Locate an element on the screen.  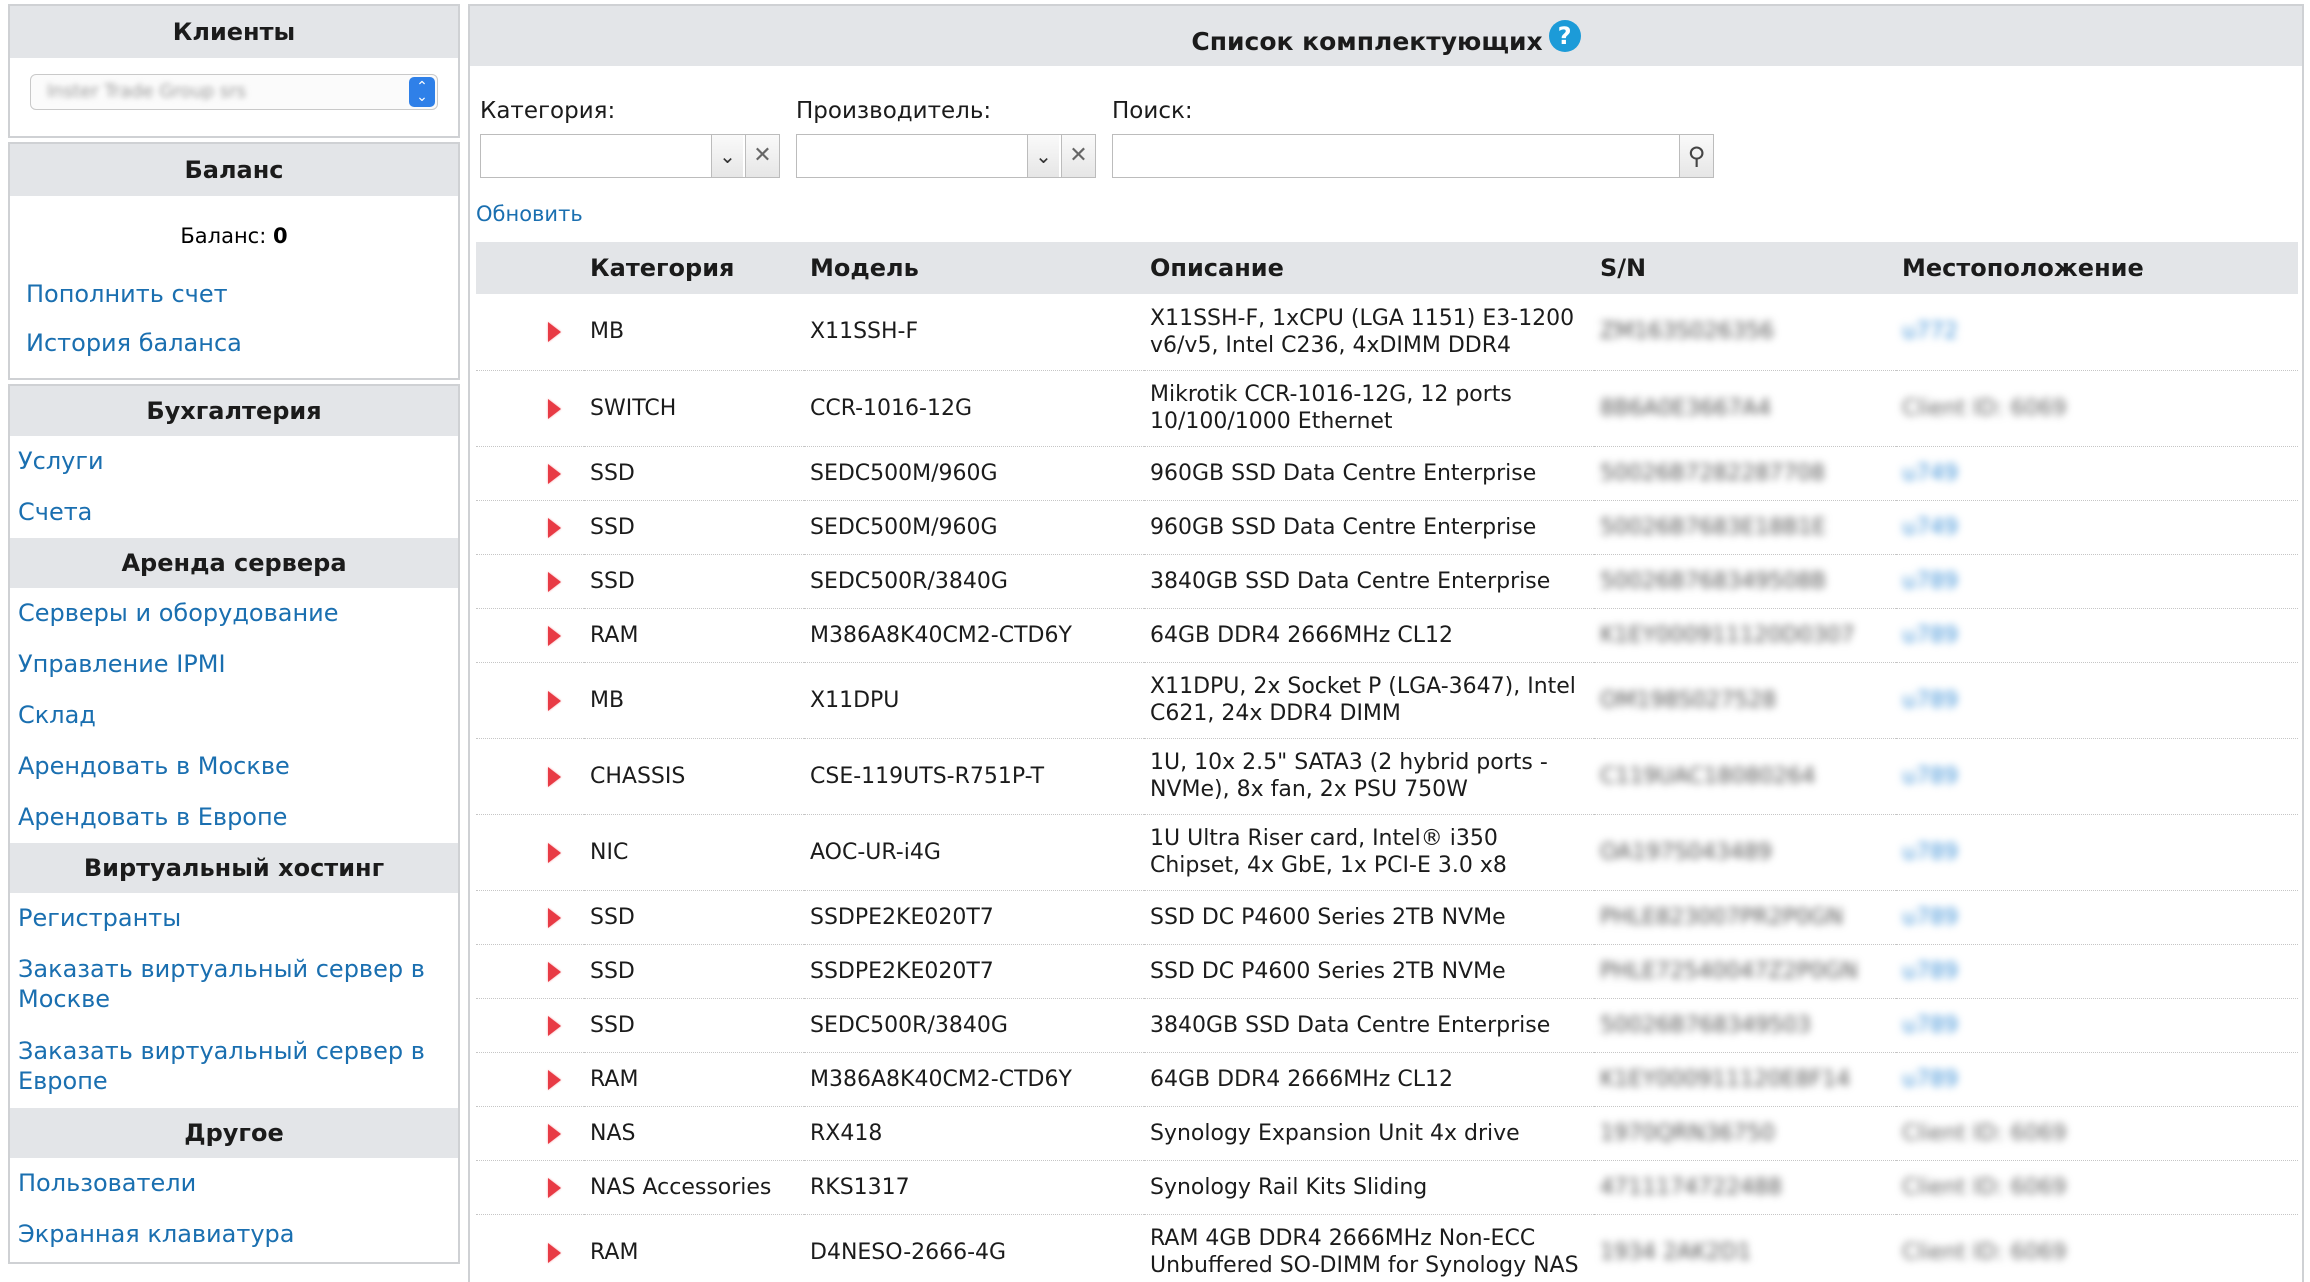
category-combo: ⌄ ✕ is located at coordinates (630, 156).